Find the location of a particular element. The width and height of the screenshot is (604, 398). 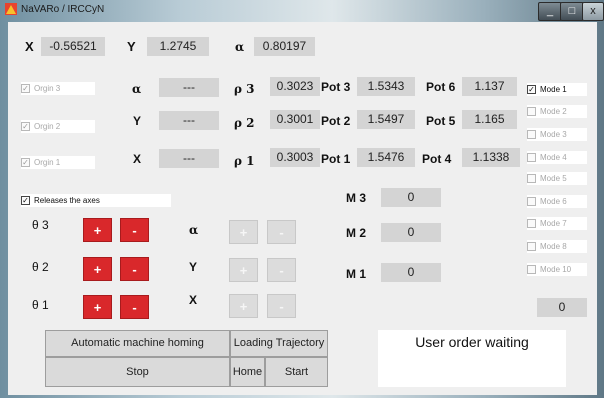

pot-5-label: Pot 5 is located at coordinates (441, 121).